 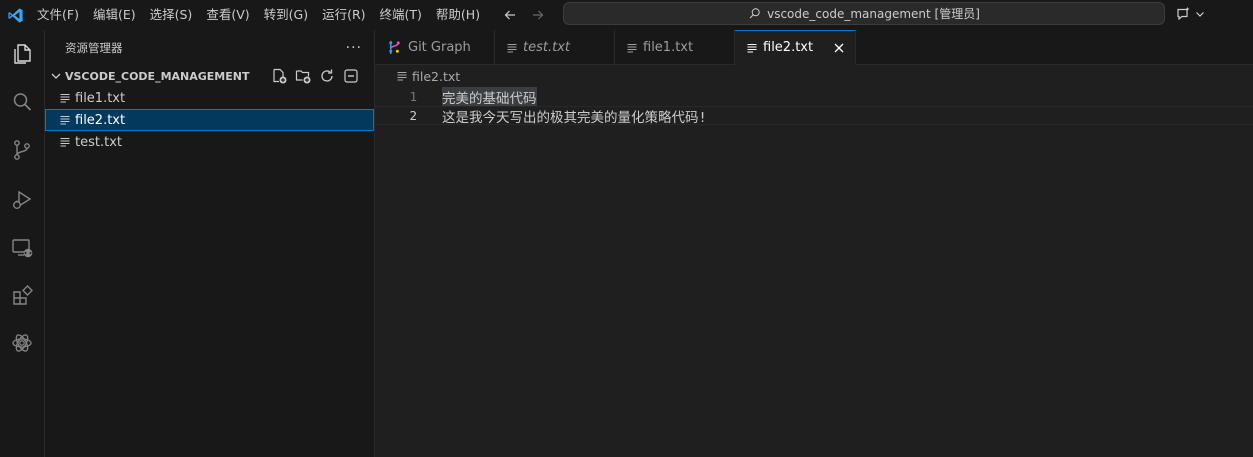 What do you see at coordinates (22, 248) in the screenshot?
I see `remote-explorer-icon` at bounding box center [22, 248].